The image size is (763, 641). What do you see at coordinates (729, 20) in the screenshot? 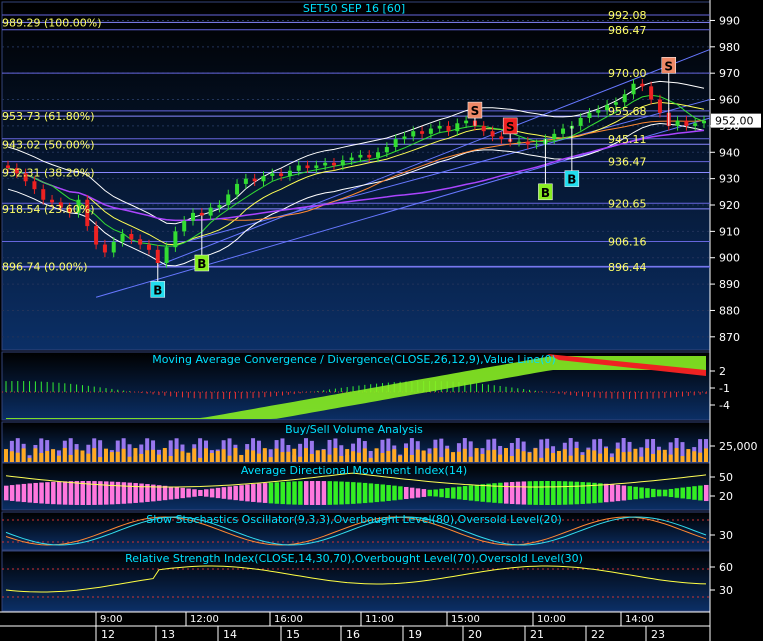
I see `price-axis-tick-label: 990` at bounding box center [729, 20].